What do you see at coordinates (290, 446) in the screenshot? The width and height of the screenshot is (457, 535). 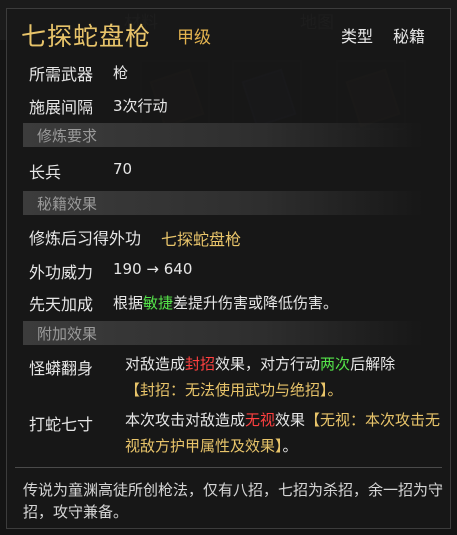 I see `skill2-part: 。` at bounding box center [290, 446].